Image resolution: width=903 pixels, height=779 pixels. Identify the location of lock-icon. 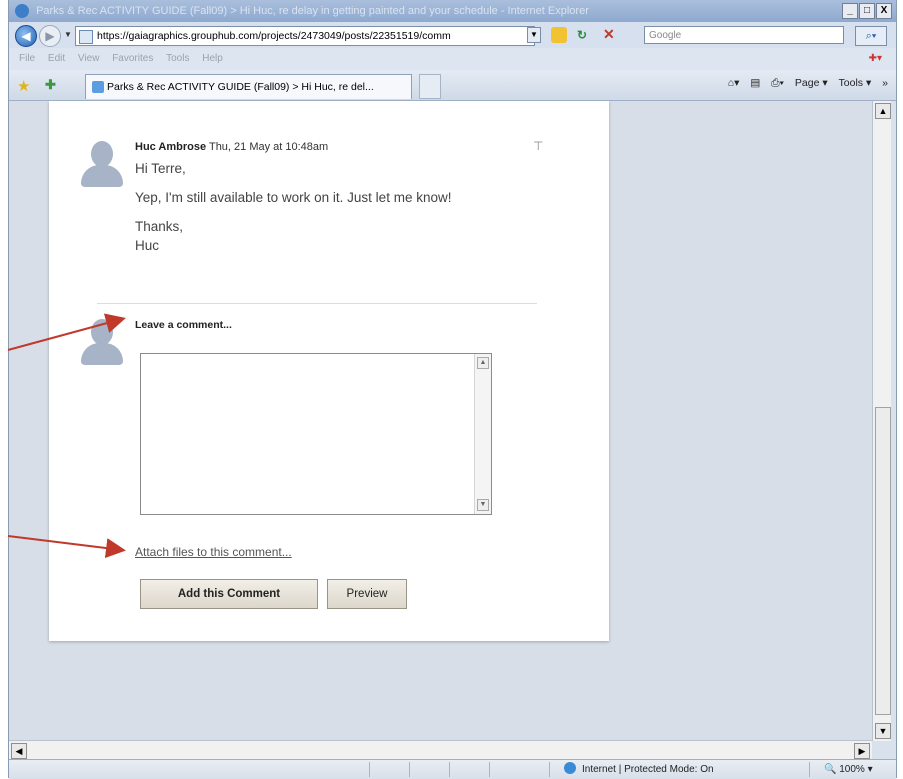
(559, 35).